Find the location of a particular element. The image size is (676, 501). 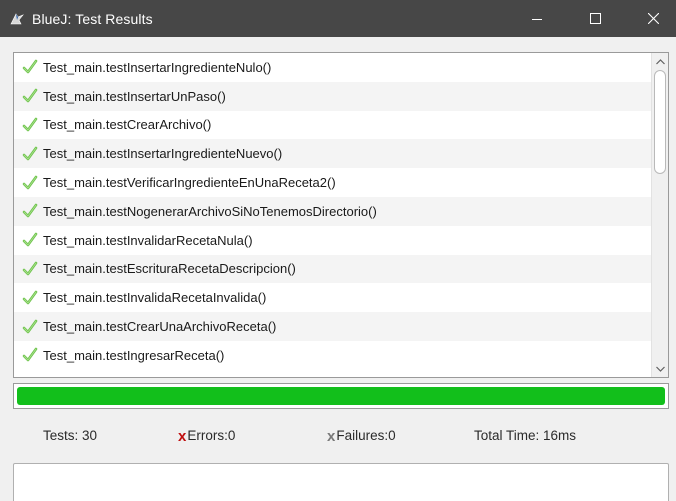

chevron-down-icon is located at coordinates (660, 369).